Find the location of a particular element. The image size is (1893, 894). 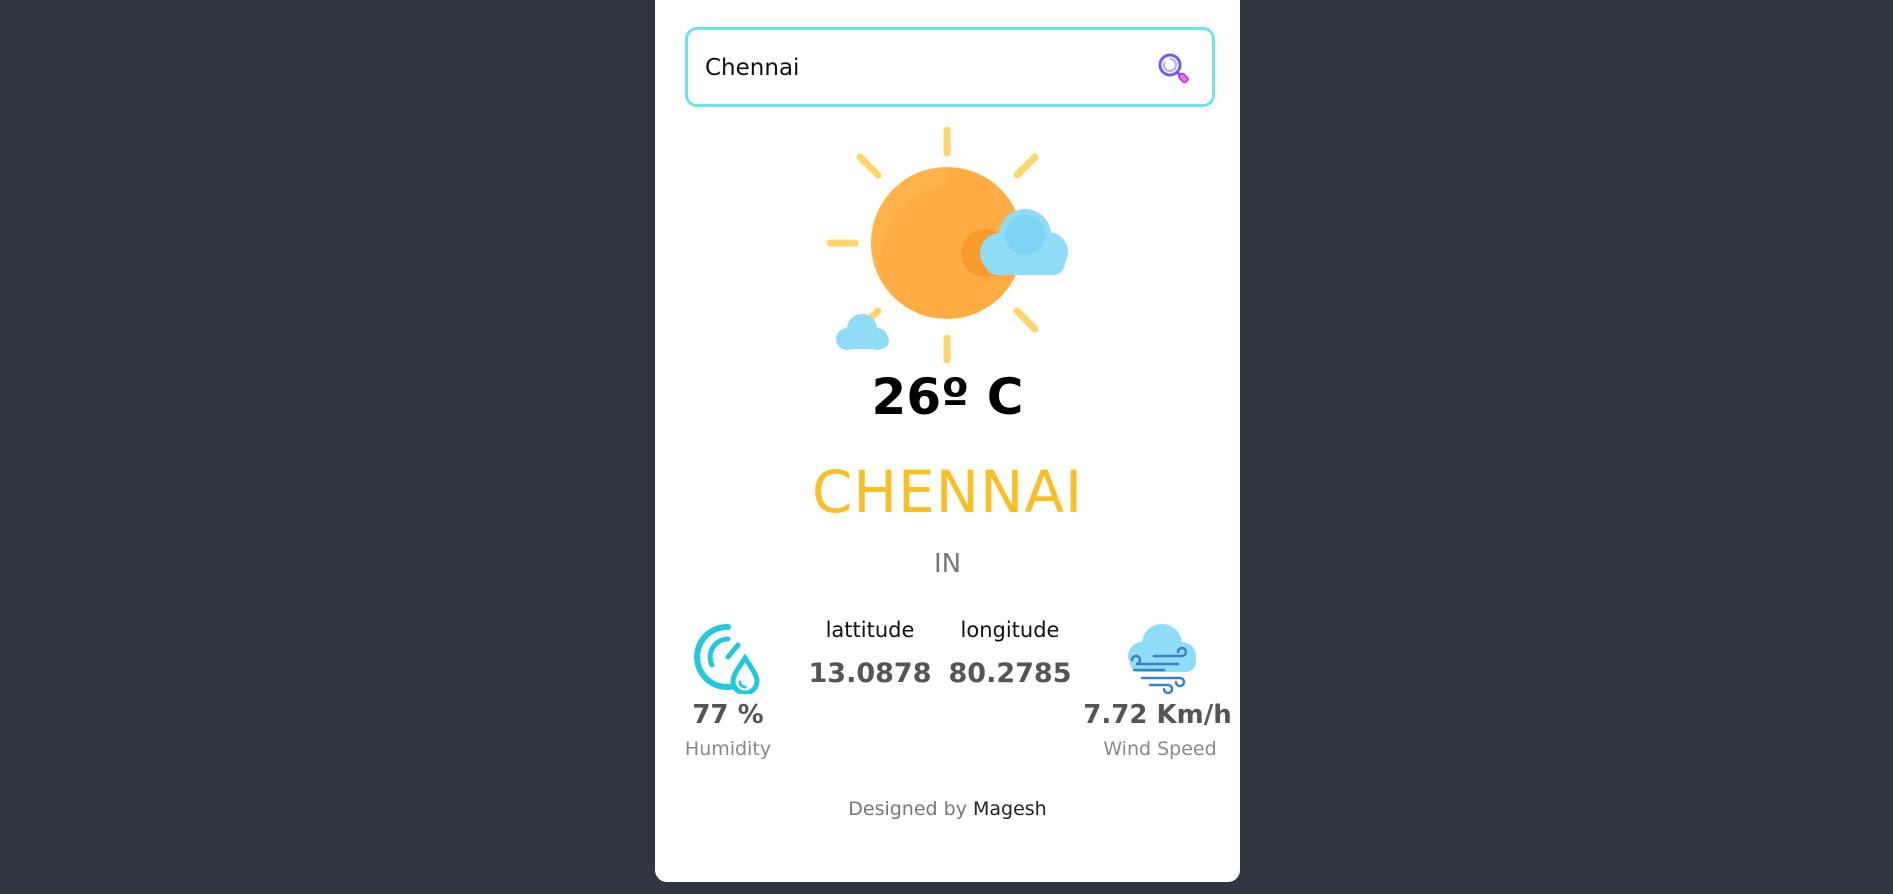

city-name: CHENNAI is located at coordinates (947, 492).